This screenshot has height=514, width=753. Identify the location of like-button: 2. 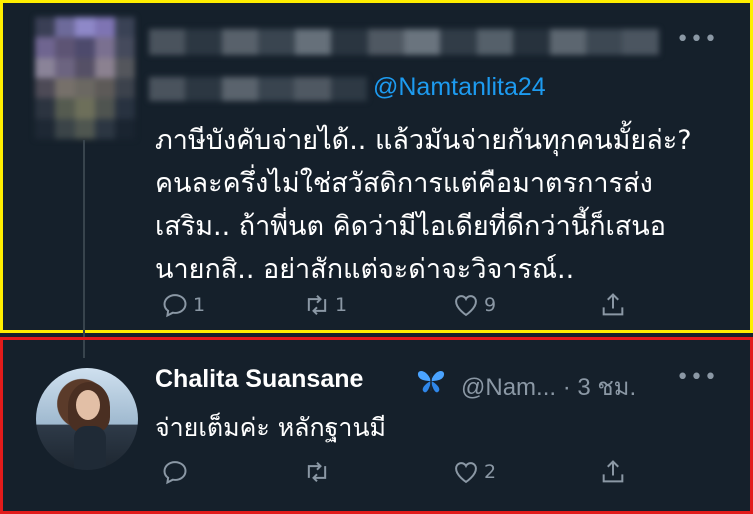
(474, 472).